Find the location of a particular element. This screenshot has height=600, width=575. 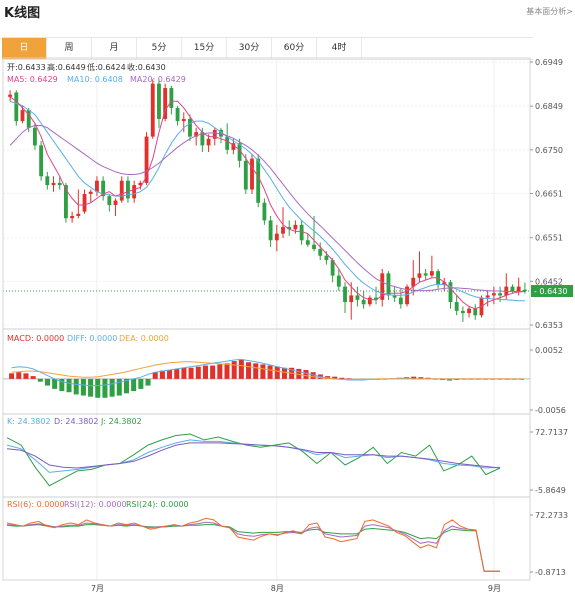

legend-high: 高:0.6449 is located at coordinates (66, 67).